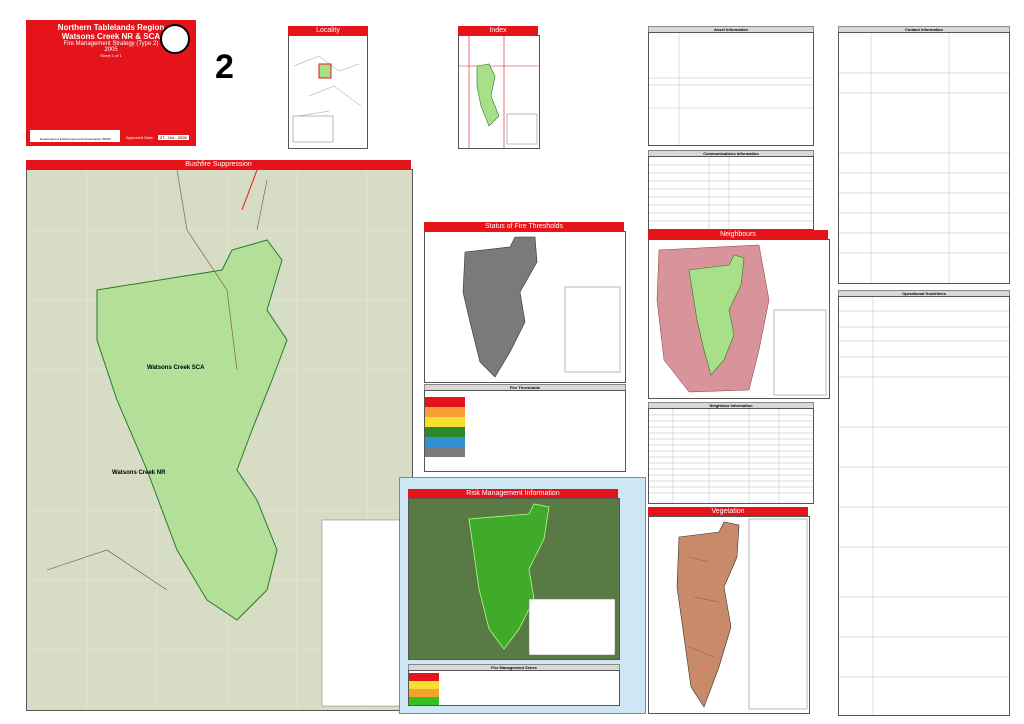 The width and height of the screenshot is (1024, 724). I want to click on neighbour-legend, so click(800, 352).